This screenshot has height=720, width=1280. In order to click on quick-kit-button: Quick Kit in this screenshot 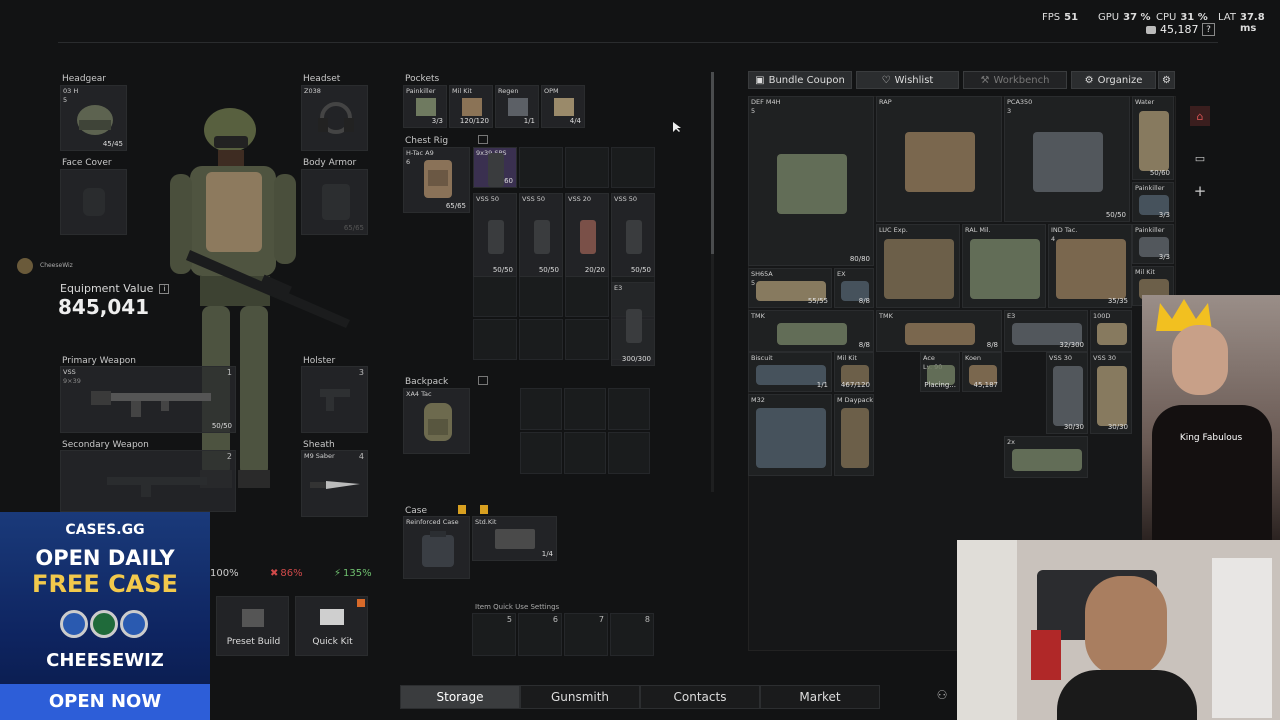, I will do `click(331, 626)`.